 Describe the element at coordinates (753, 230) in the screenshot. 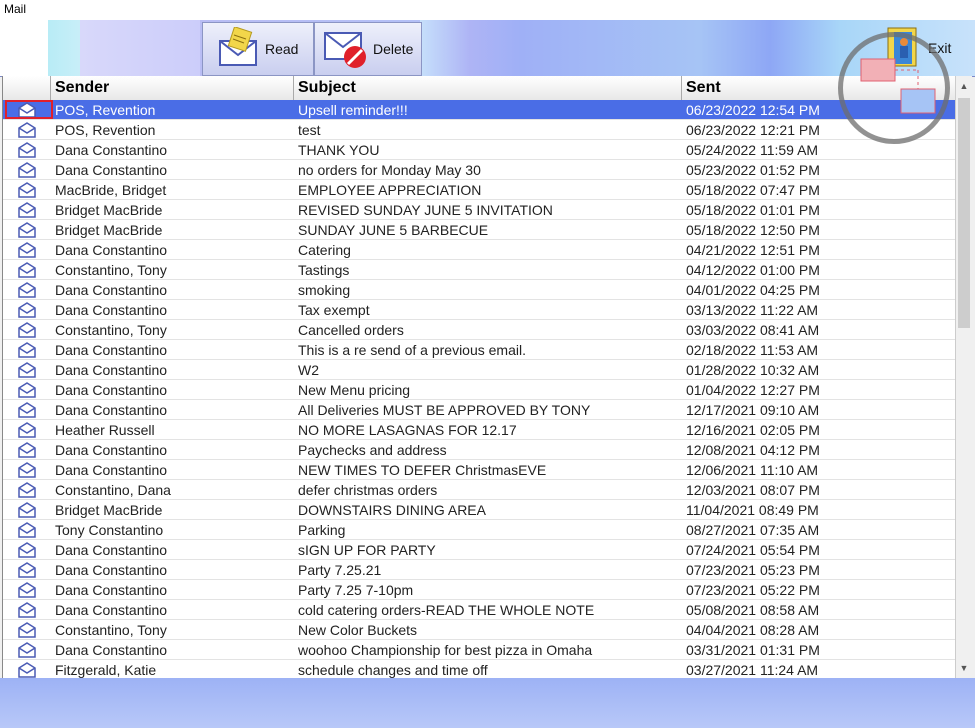

I see `row-sent: 05/18/2022 12:50 PM` at that location.